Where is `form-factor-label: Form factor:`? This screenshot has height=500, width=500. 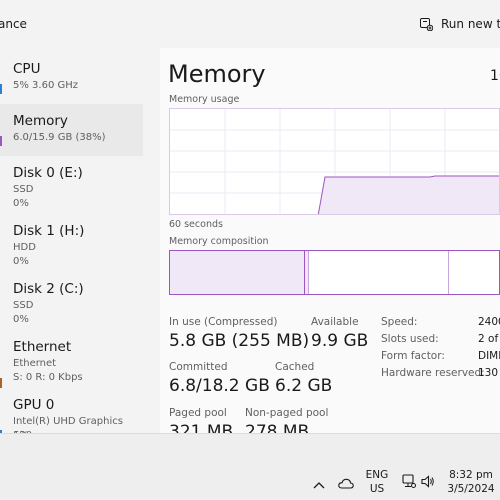 form-factor-label: Form factor: is located at coordinates (413, 356).